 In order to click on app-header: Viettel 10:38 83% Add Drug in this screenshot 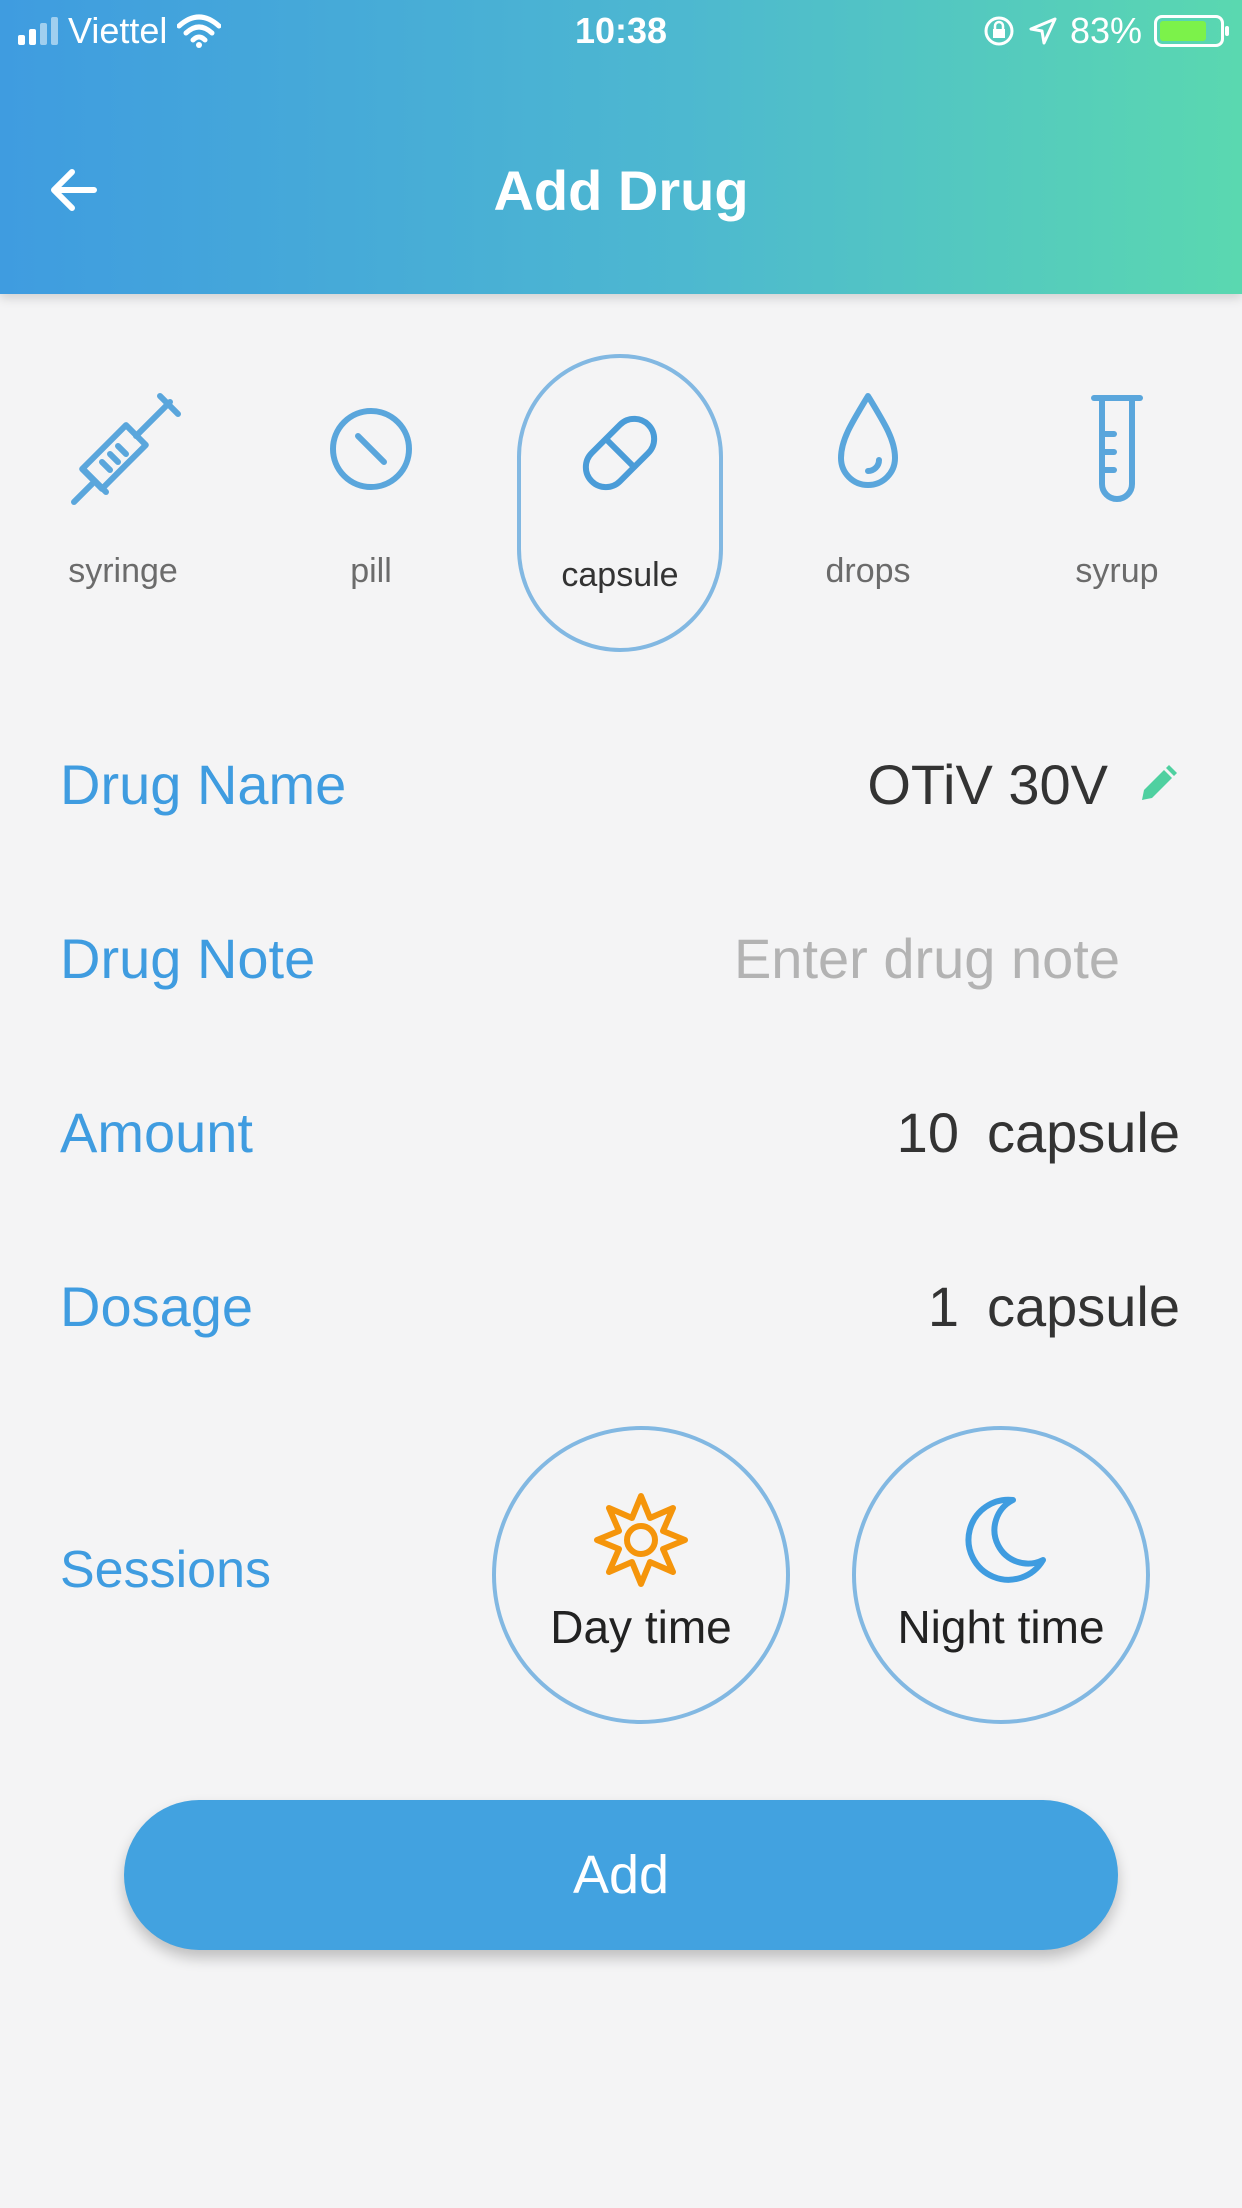, I will do `click(621, 147)`.